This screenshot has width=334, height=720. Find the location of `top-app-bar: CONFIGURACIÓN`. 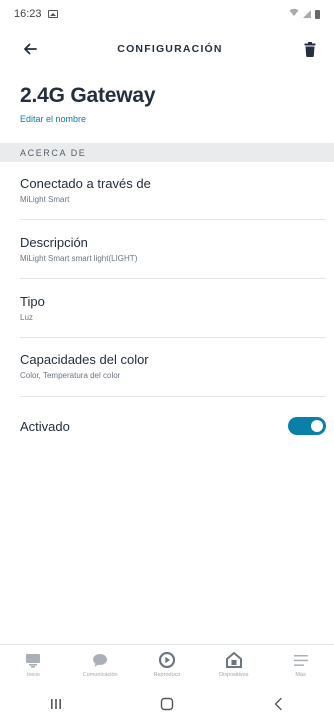

top-app-bar: CONFIGURACIÓN is located at coordinates (167, 49).